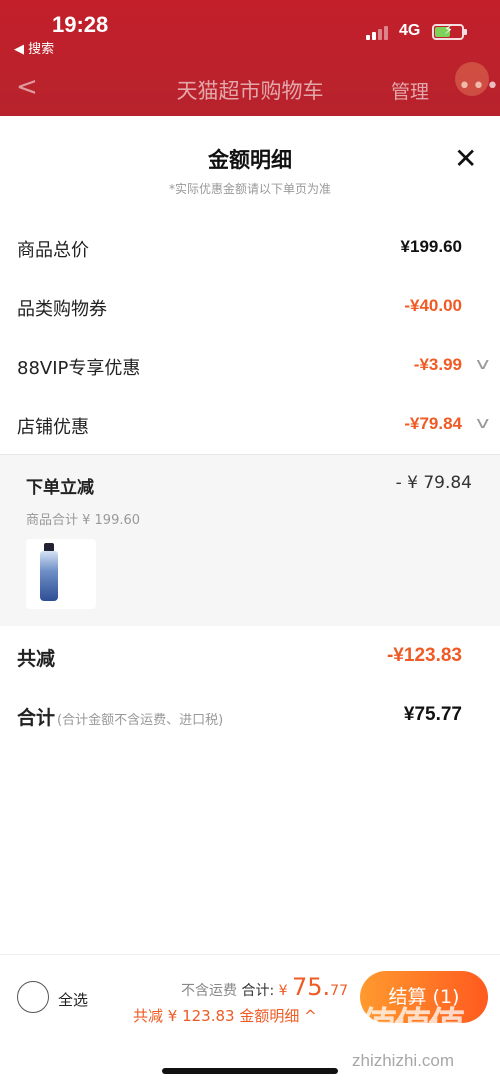 The height and width of the screenshot is (1083, 500). What do you see at coordinates (249, 189) in the screenshot?
I see `sheet-subtitle: *实际优惠金额请以下单页为准` at bounding box center [249, 189].